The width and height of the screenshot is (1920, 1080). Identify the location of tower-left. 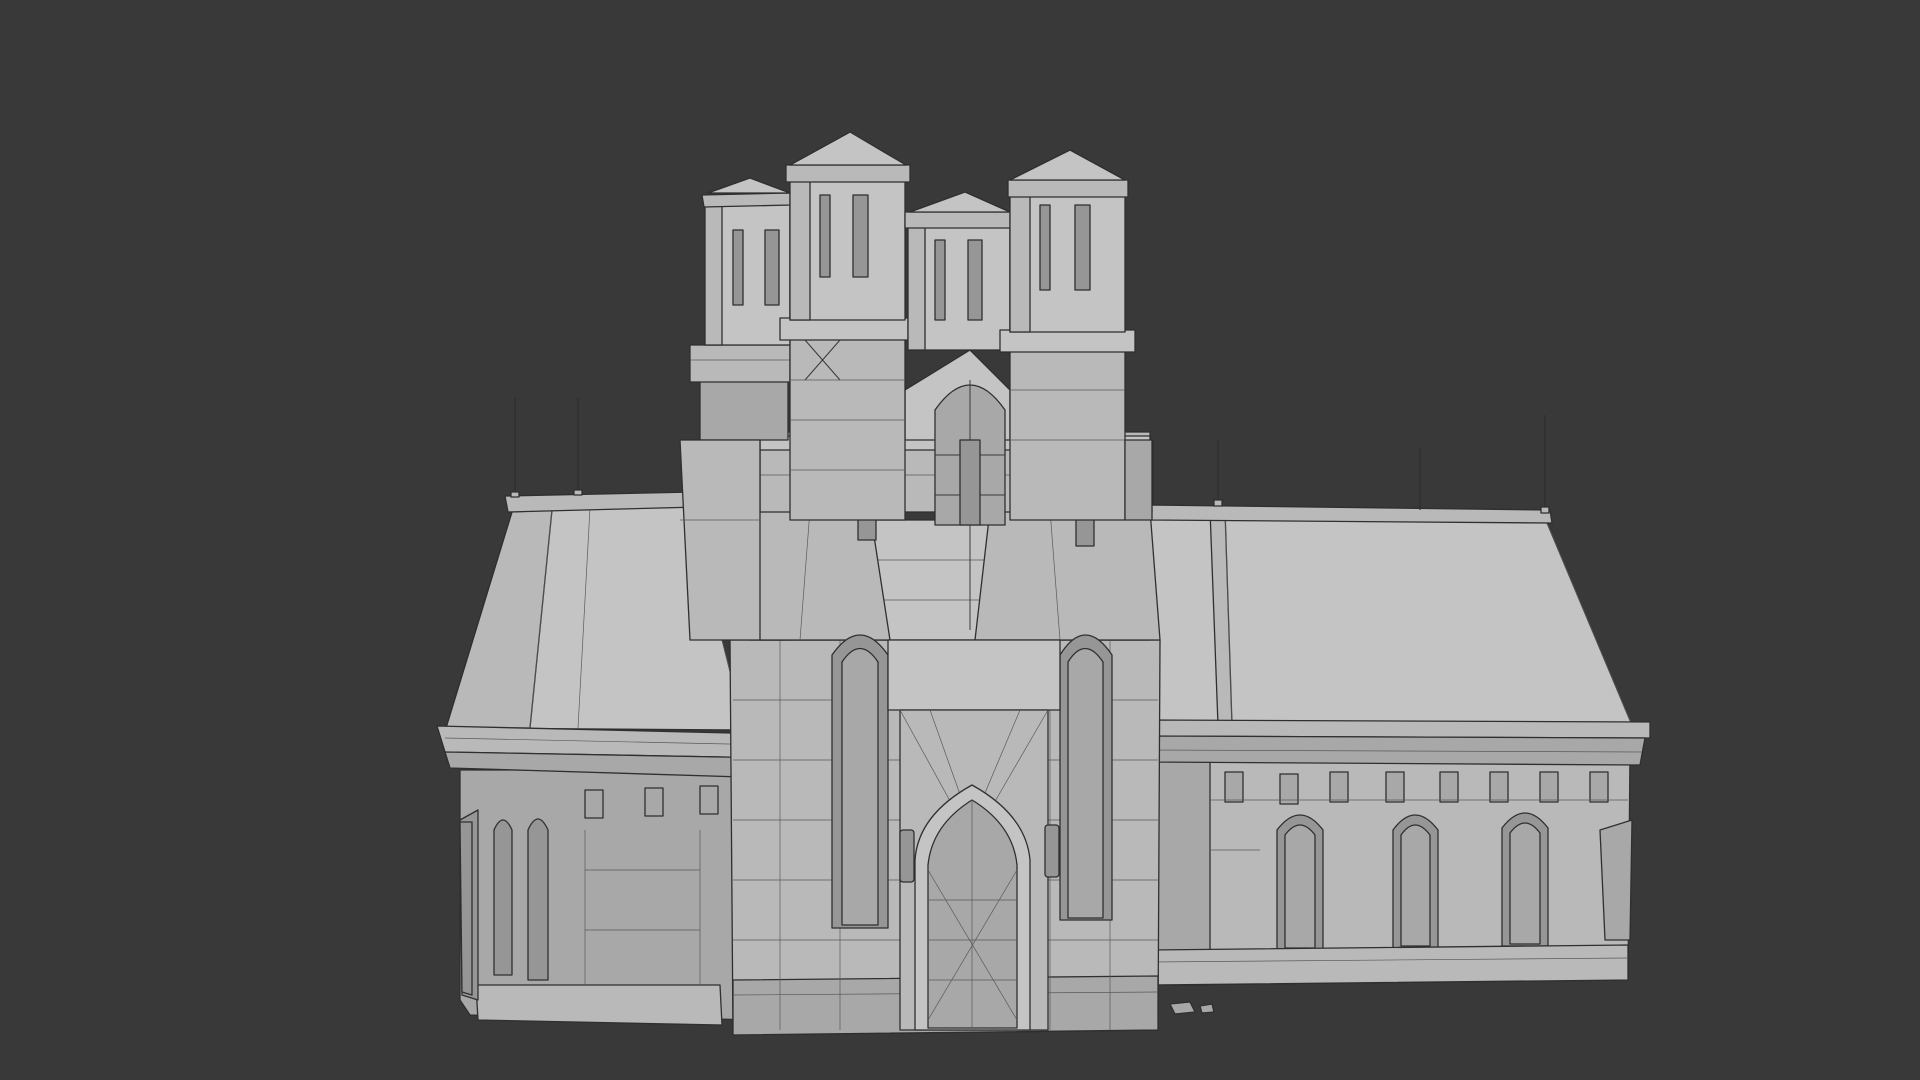
(849, 326).